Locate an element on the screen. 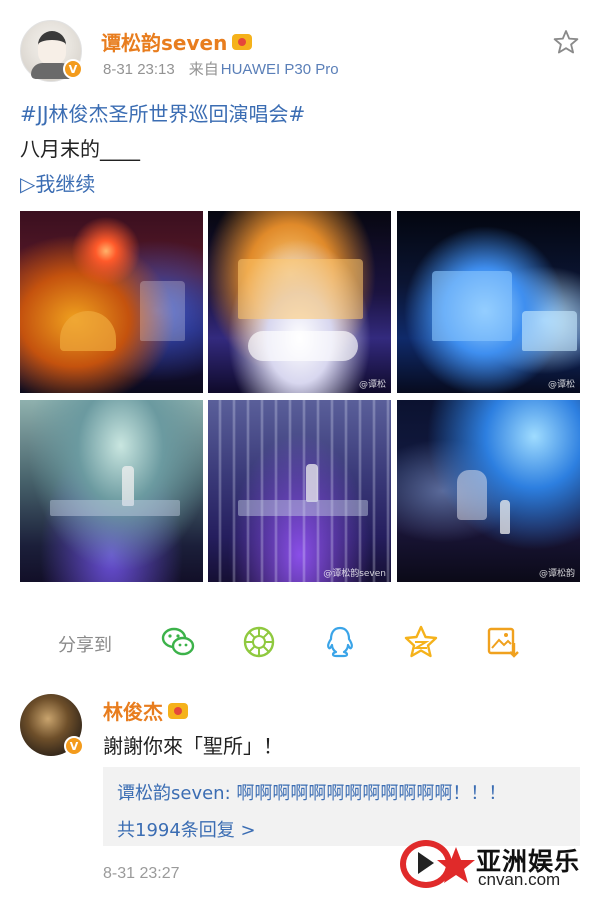  qzone-icon is located at coordinates (421, 642).